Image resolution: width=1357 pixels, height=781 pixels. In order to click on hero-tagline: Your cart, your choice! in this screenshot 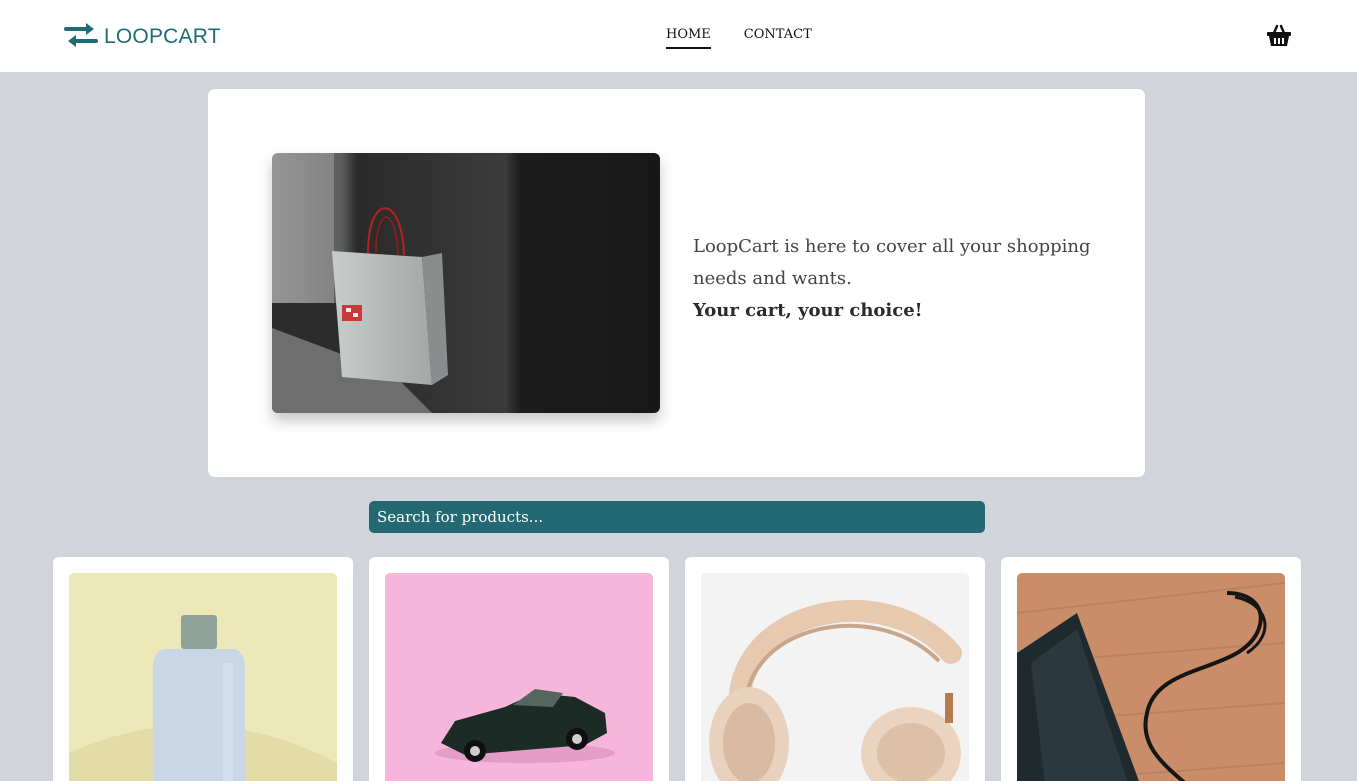, I will do `click(808, 310)`.